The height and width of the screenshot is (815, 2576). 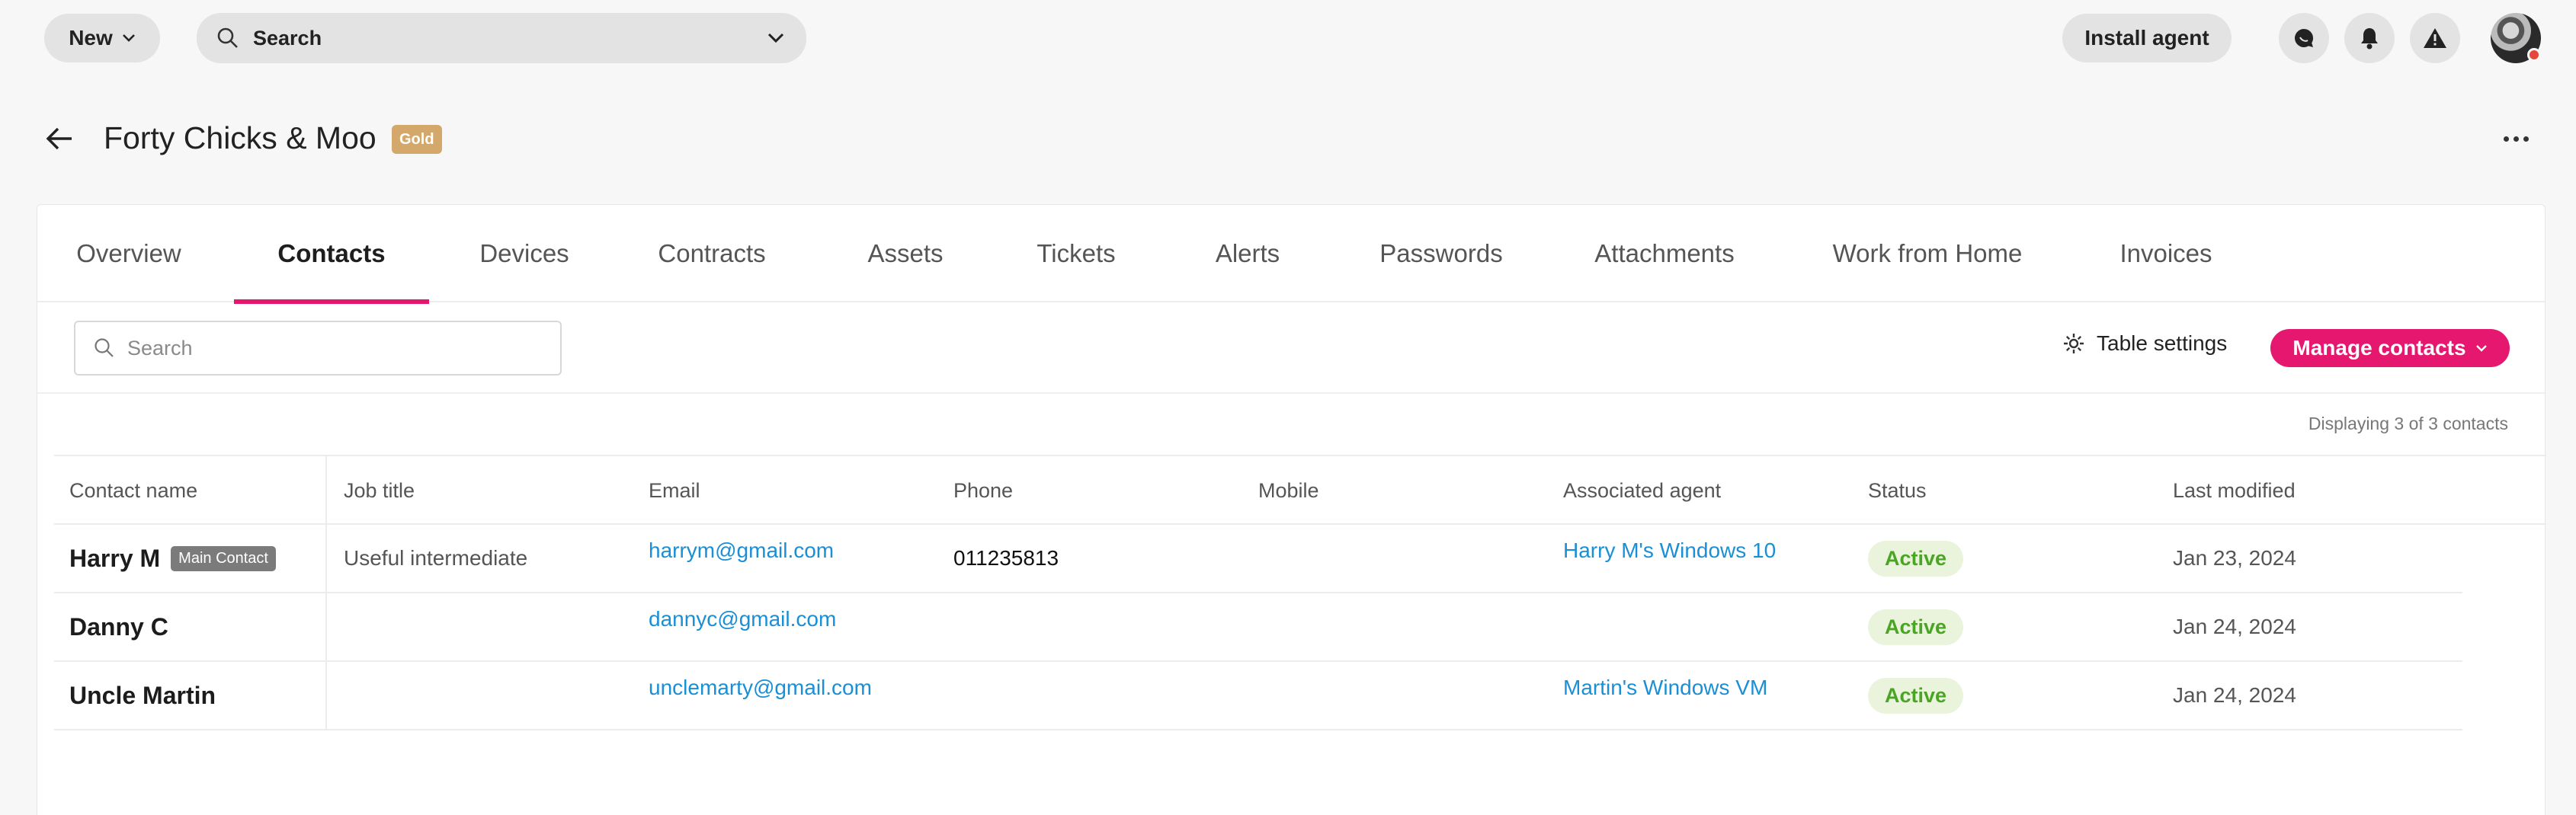 I want to click on chat-button, so click(x=2304, y=38).